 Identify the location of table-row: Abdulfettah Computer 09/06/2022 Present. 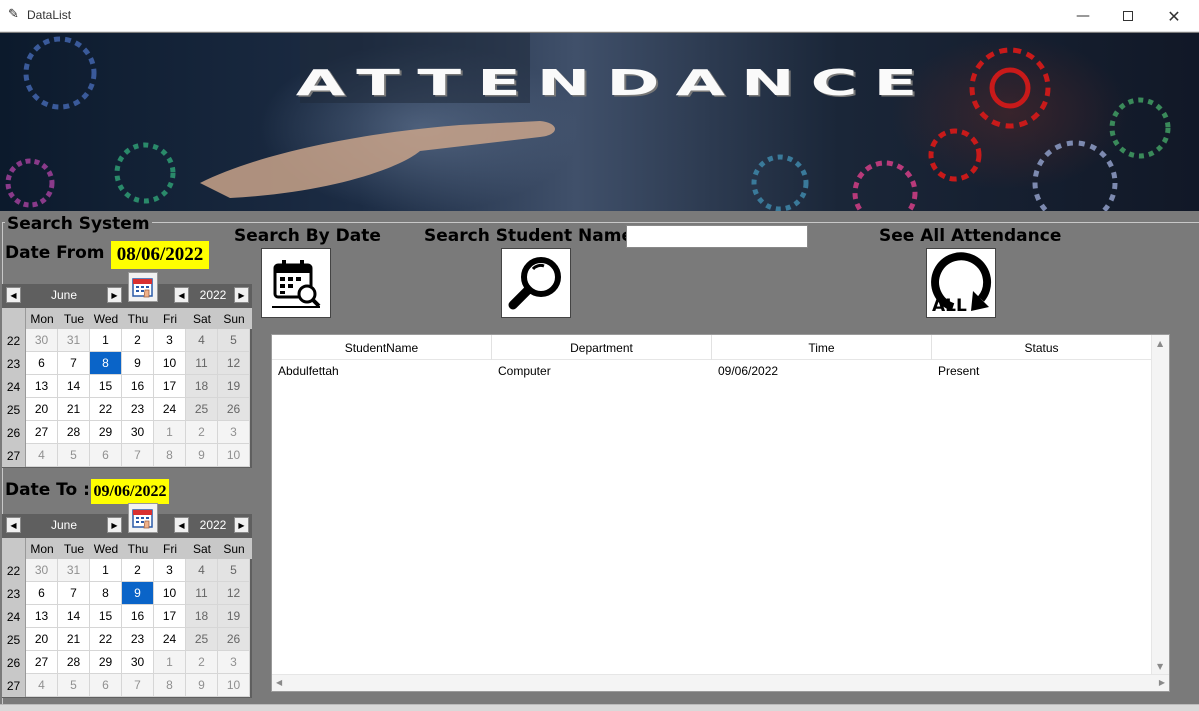
(712, 371).